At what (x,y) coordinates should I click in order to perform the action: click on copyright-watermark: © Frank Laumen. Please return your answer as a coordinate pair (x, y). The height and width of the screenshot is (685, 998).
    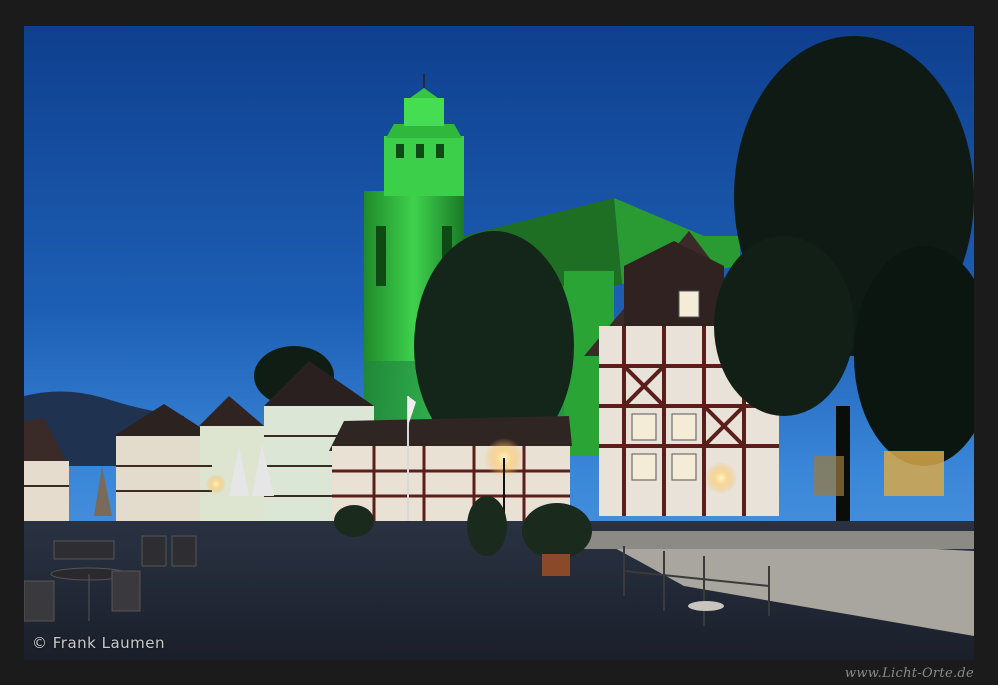
    Looking at the image, I should click on (99, 643).